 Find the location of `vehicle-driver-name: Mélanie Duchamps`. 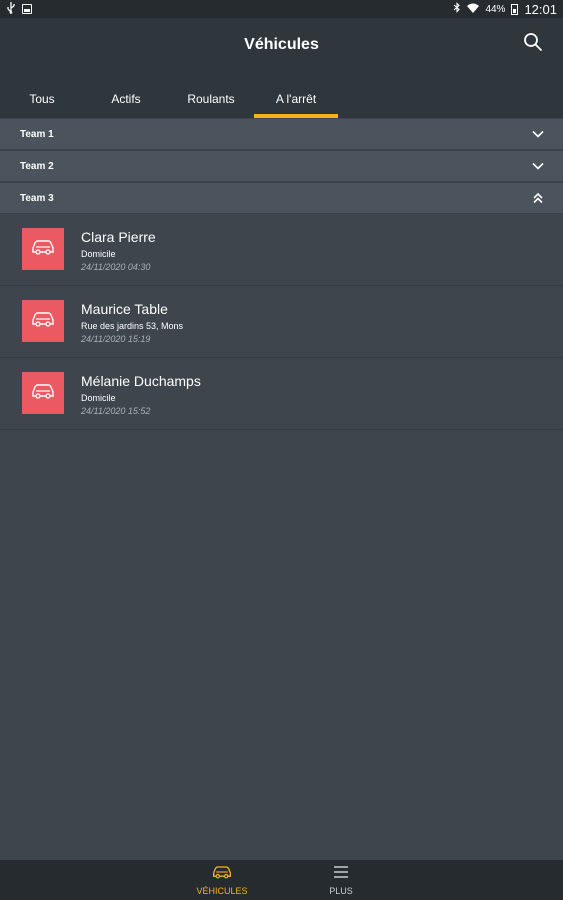

vehicle-driver-name: Mélanie Duchamps is located at coordinates (141, 381).